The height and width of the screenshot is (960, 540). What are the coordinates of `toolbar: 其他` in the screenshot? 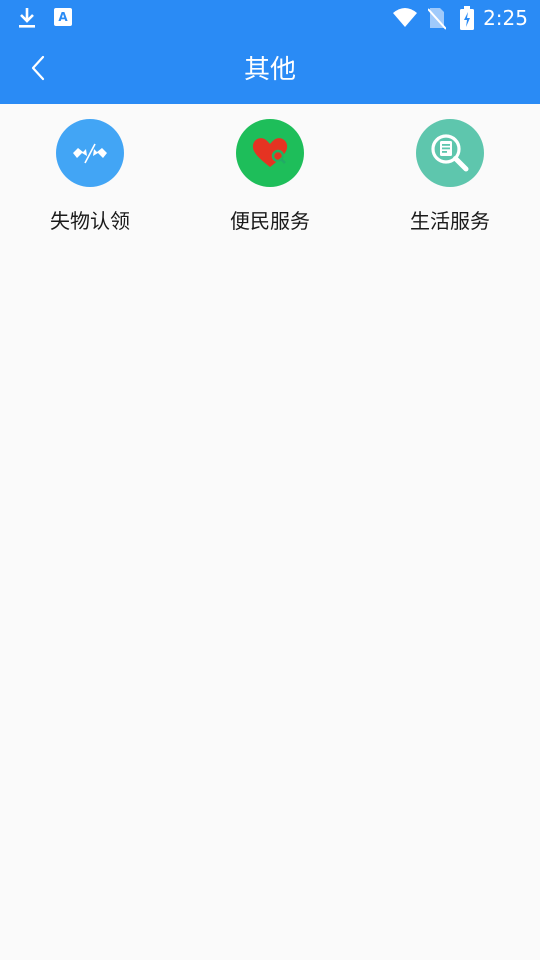 It's located at (270, 70).